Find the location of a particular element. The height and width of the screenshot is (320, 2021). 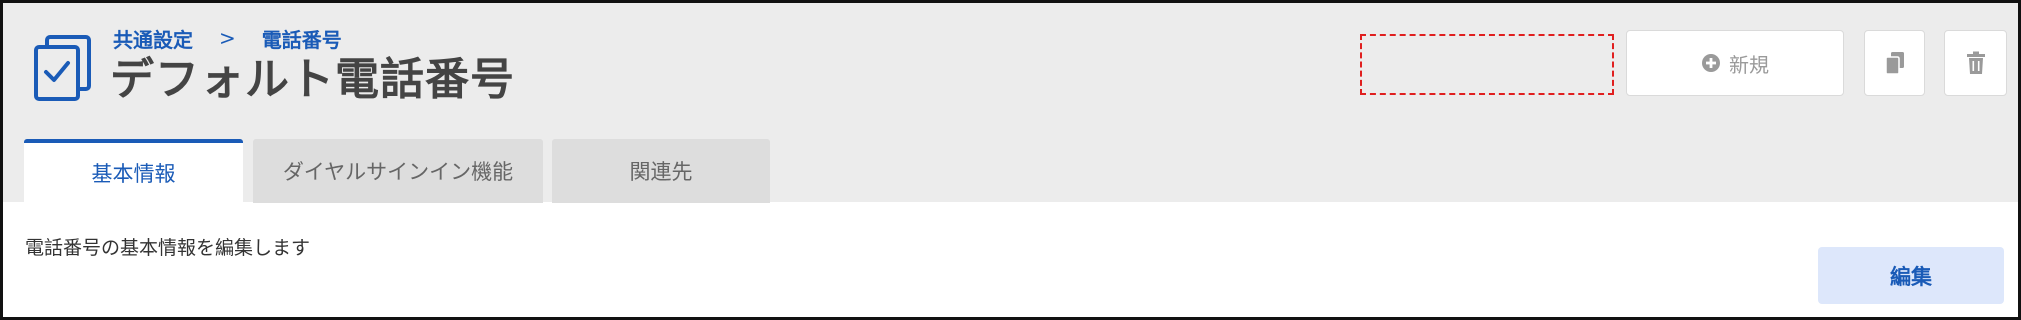

copy-button is located at coordinates (1894, 63).